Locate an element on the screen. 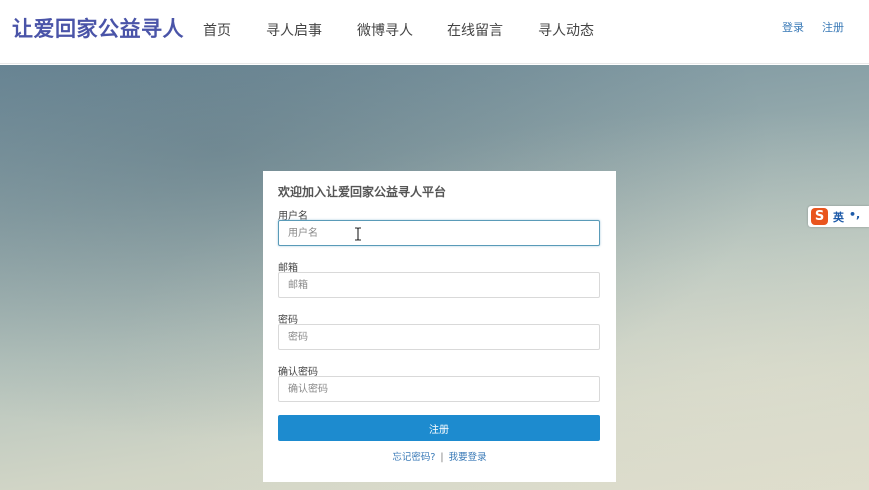  nav-missing-notices: 寻人启事 is located at coordinates (294, 30).